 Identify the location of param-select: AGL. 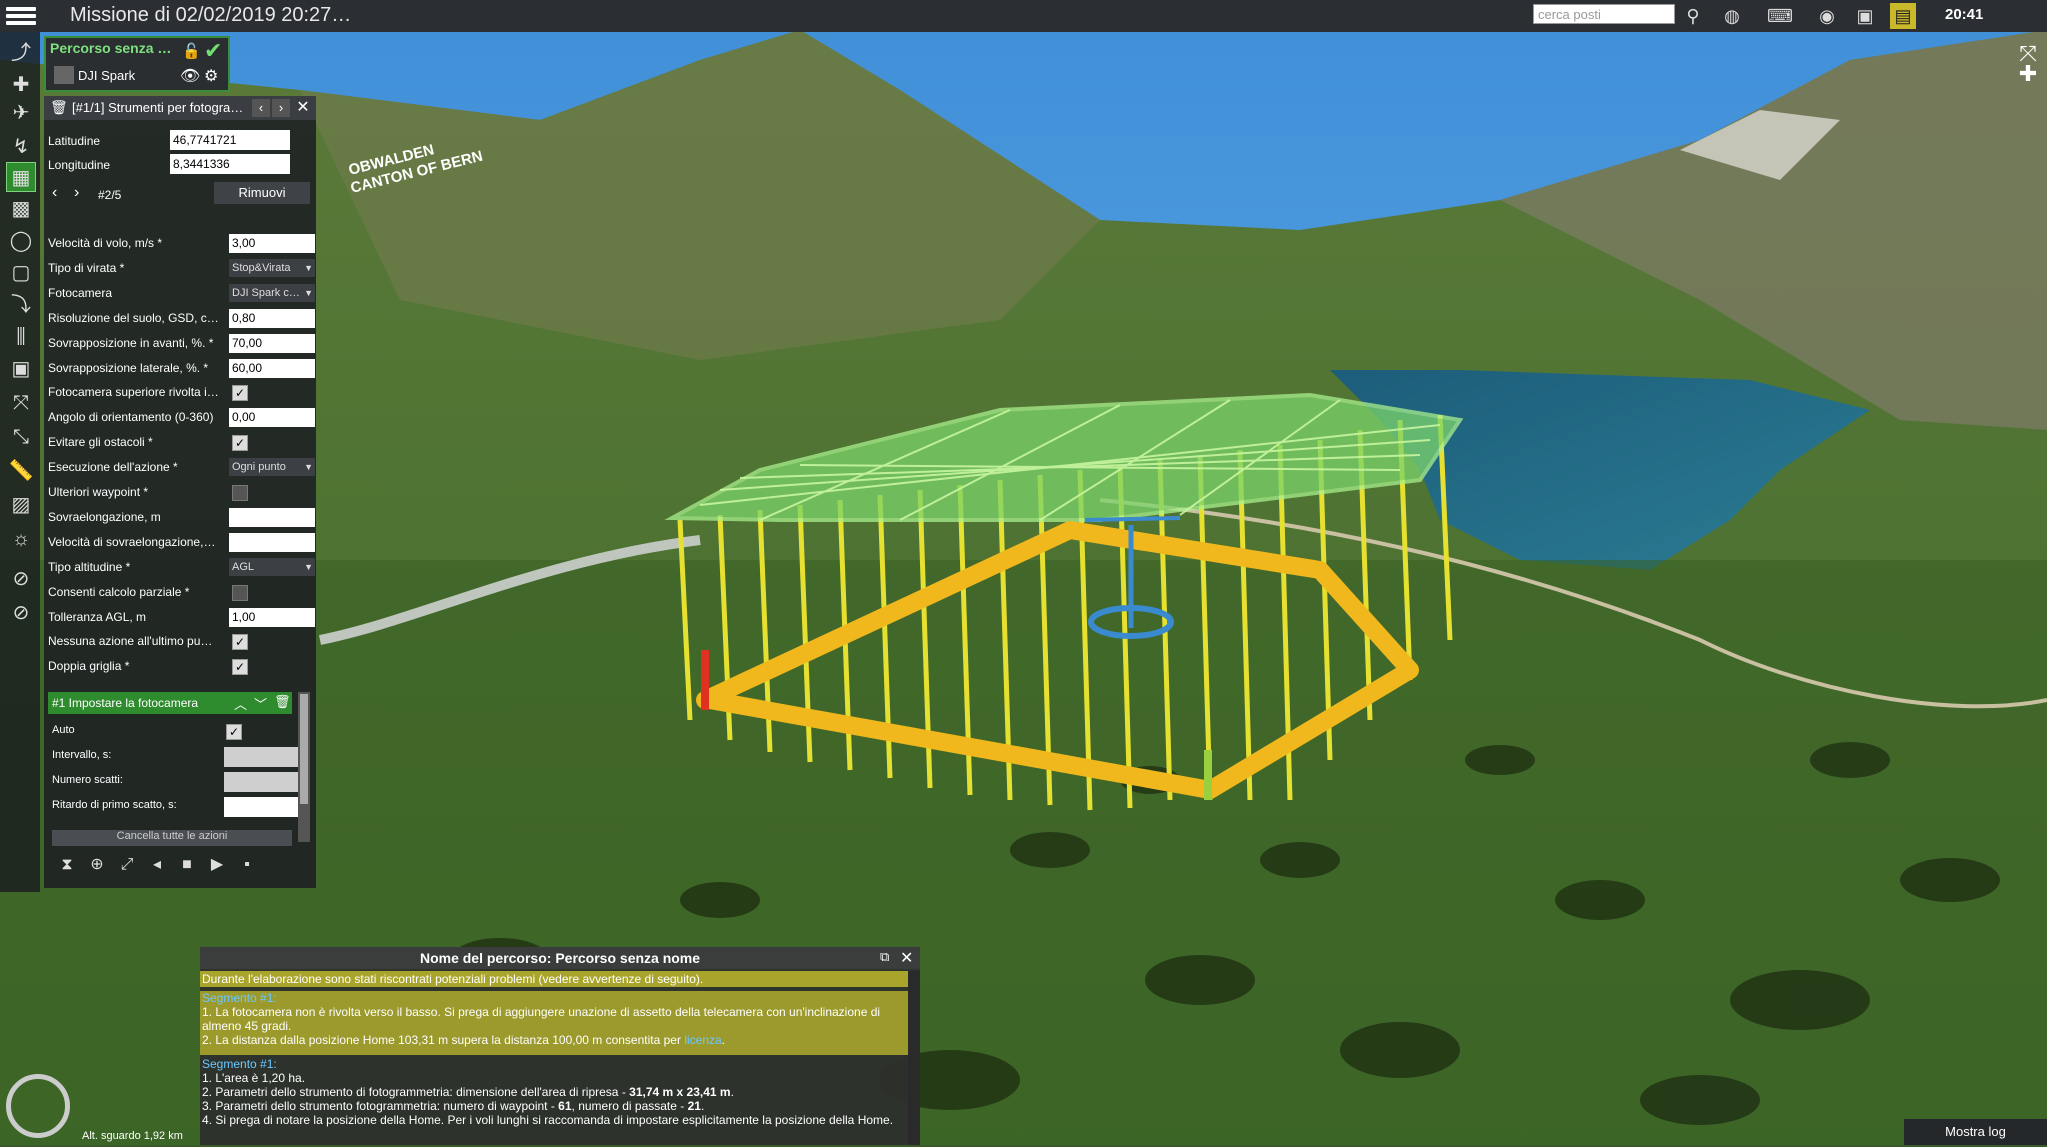
(272, 566).